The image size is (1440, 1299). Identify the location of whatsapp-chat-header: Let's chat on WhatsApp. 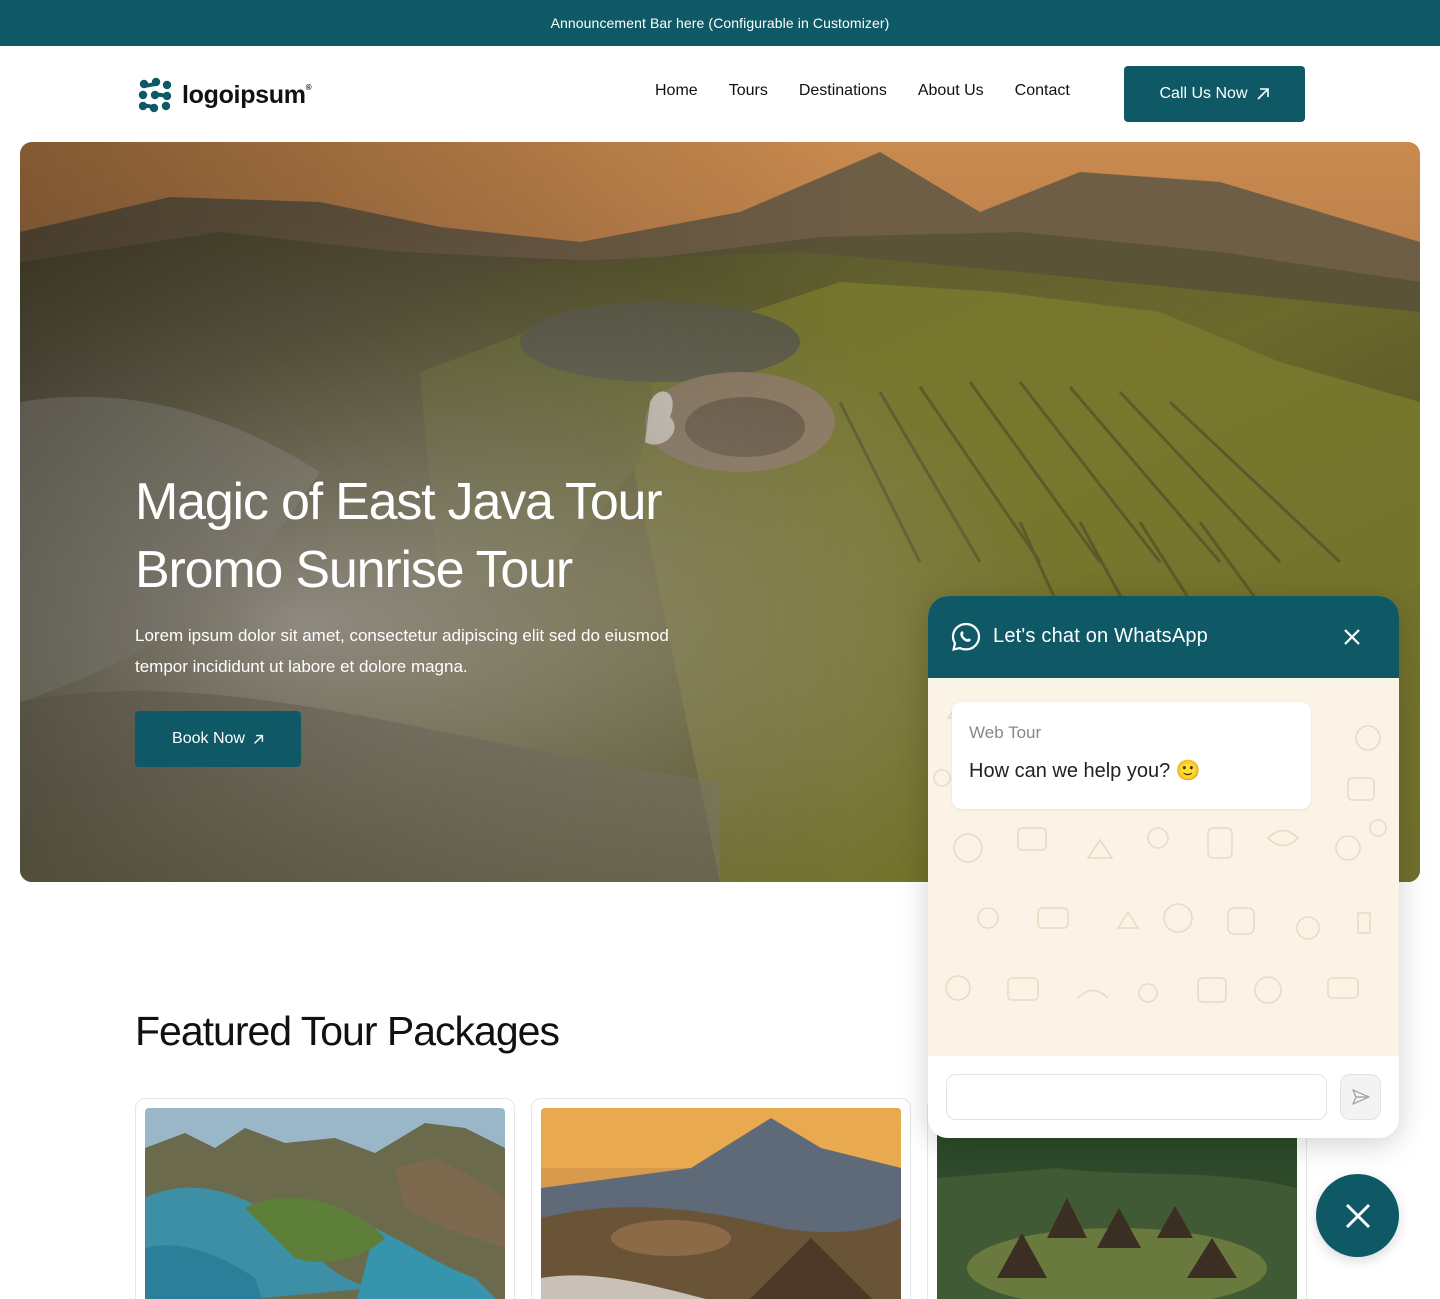
(1163, 637).